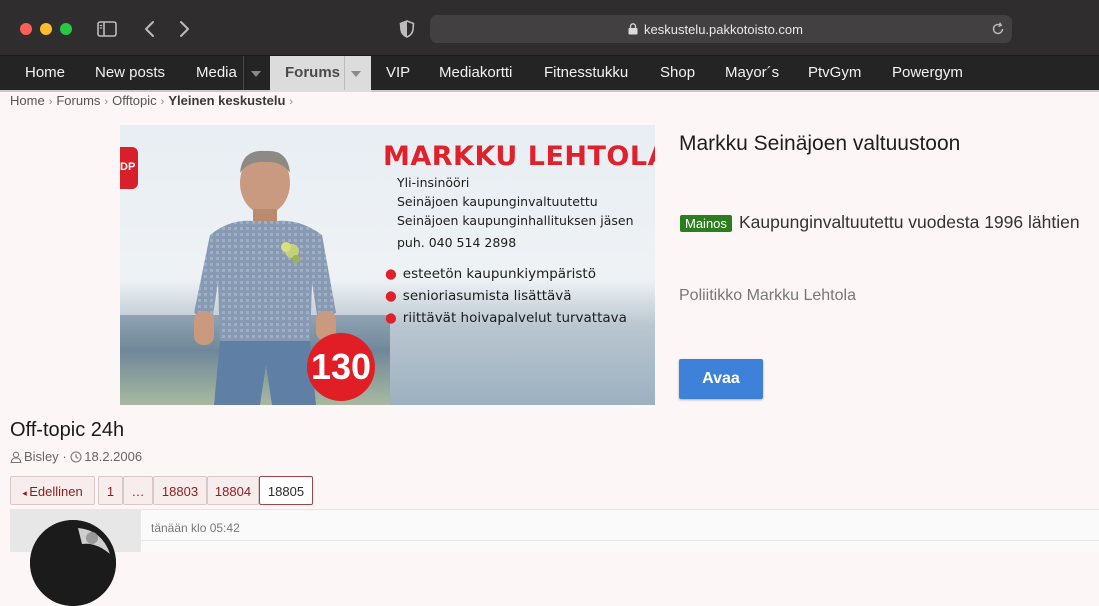 The height and width of the screenshot is (606, 1099). What do you see at coordinates (620, 540) in the screenshot?
I see `post-divider` at bounding box center [620, 540].